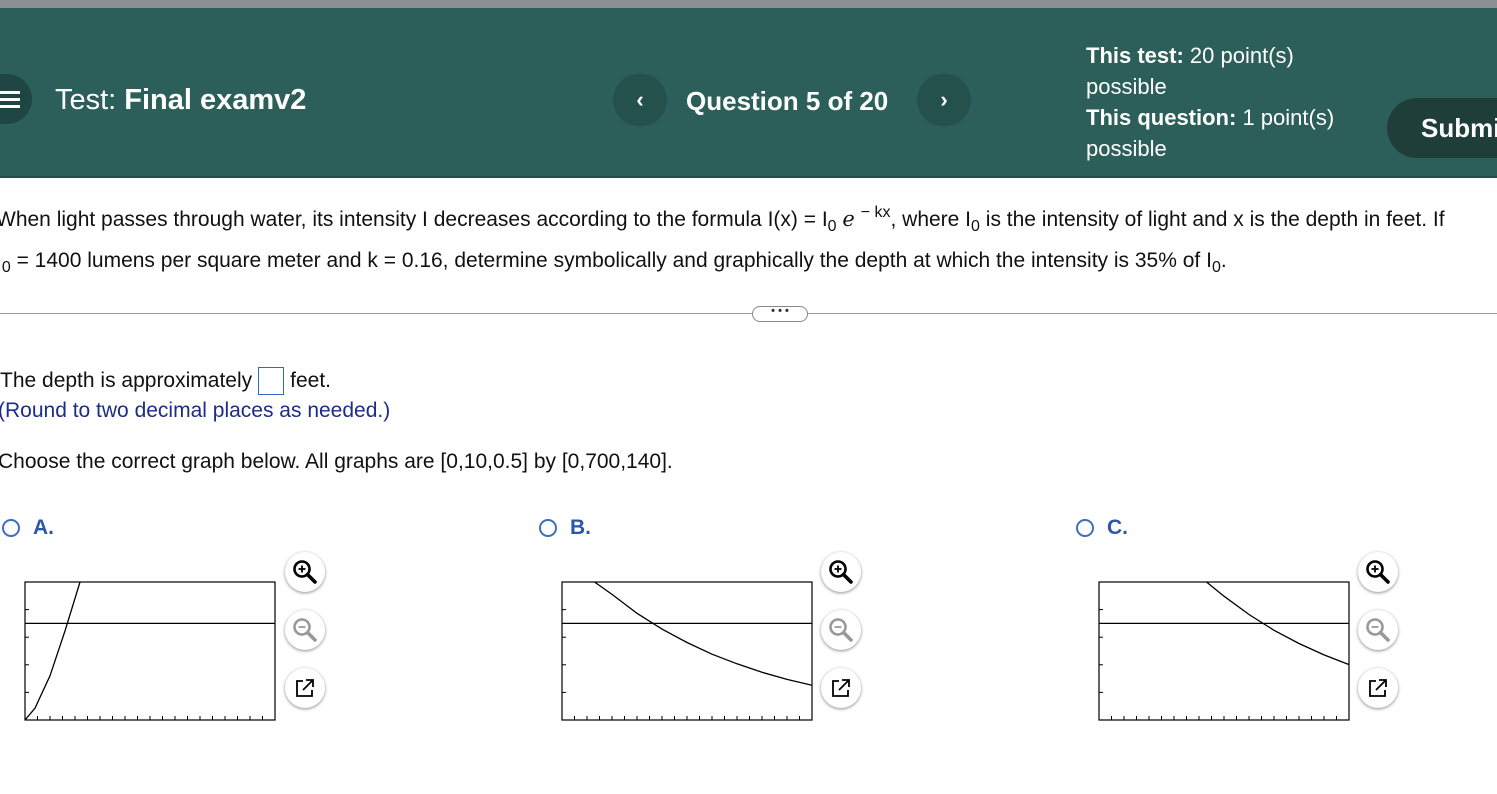 This screenshot has height=794, width=1497. What do you see at coordinates (748, 177) in the screenshot?
I see `header-divider` at bounding box center [748, 177].